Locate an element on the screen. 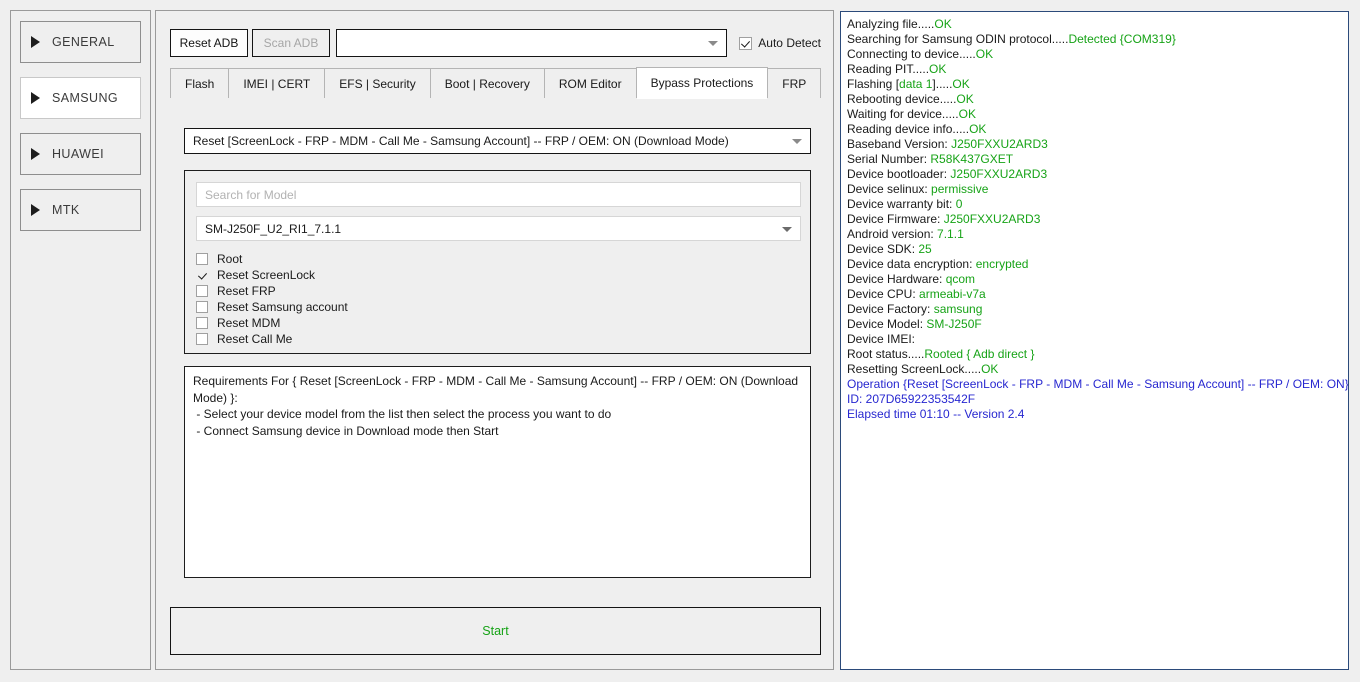  sidebar-item-label: HUAWEI is located at coordinates (78, 154).